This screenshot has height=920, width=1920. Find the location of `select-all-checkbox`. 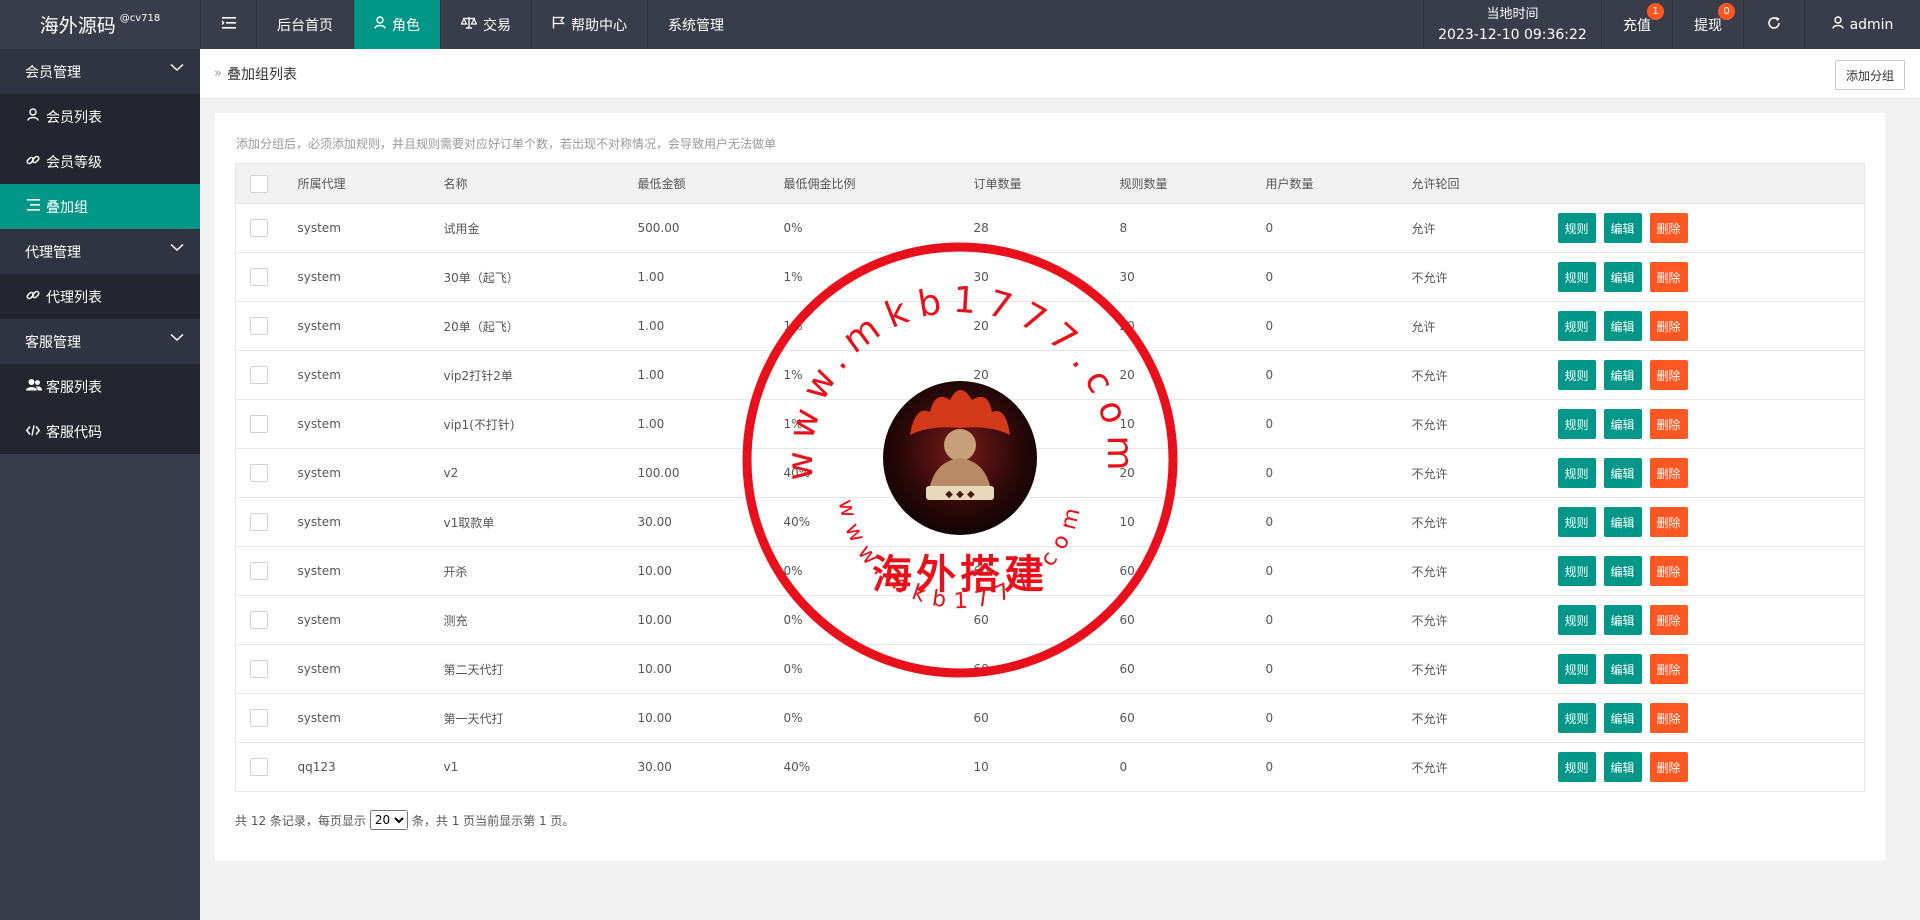

select-all-checkbox is located at coordinates (259, 183).